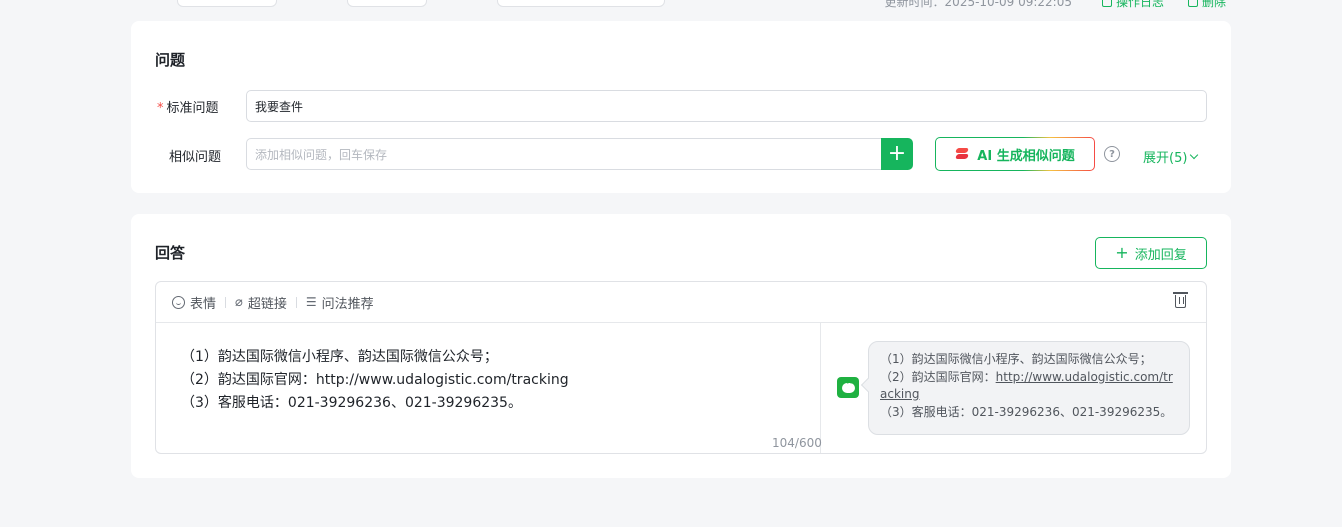  What do you see at coordinates (1016, 359) in the screenshot?
I see `preview-line: （1）韵达国际微信小程序、韵达国际微信公众号；` at bounding box center [1016, 359].